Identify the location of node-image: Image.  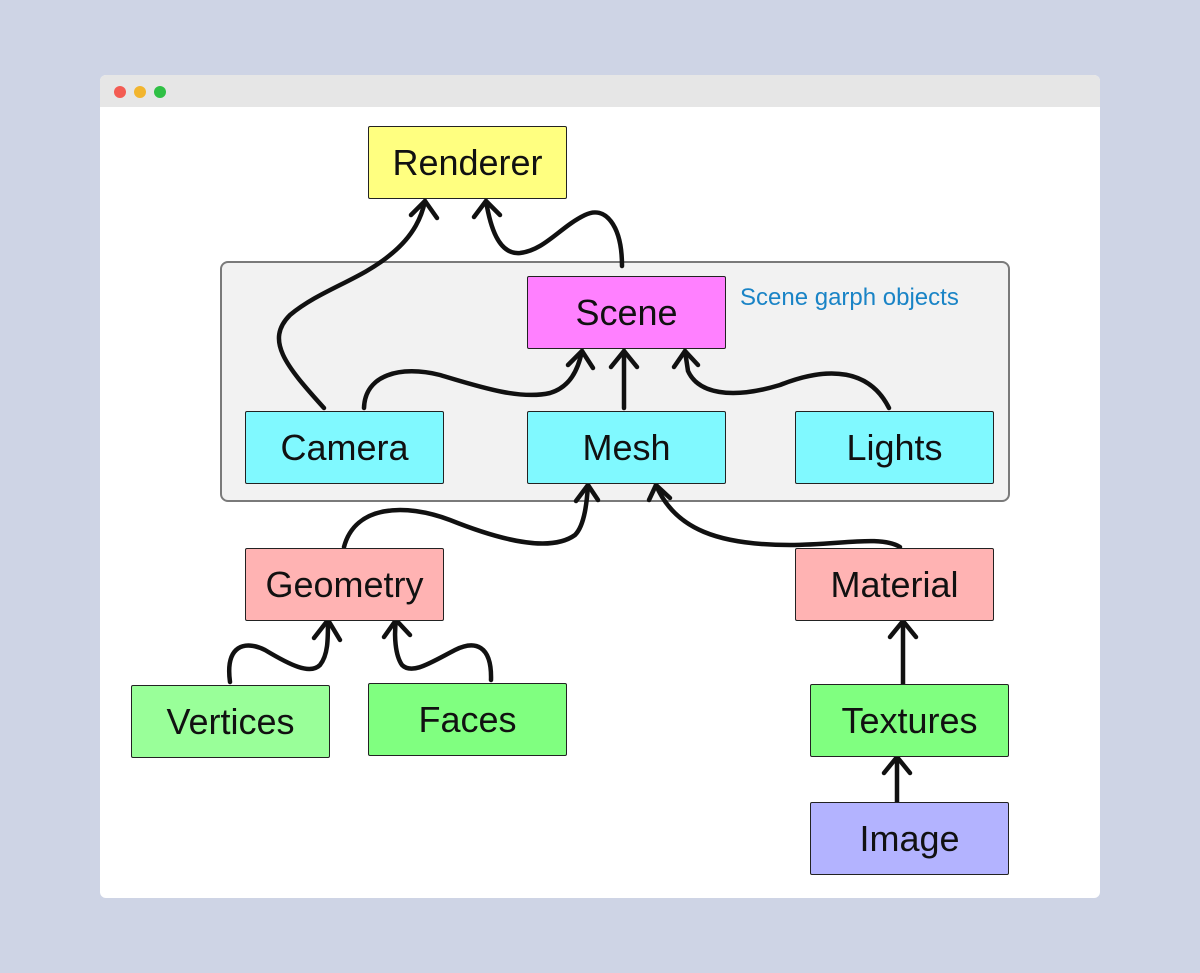
(909, 838).